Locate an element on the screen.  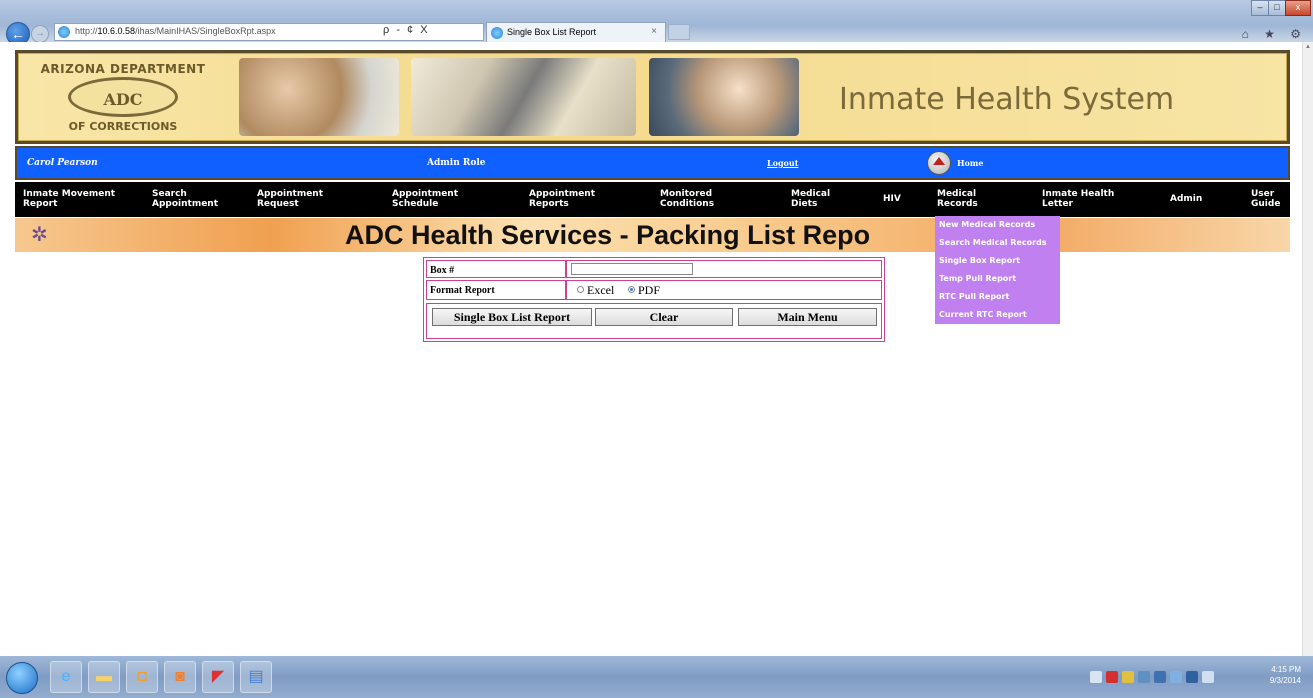
taskbar-word-icon: ▤ is located at coordinates (256, 677).